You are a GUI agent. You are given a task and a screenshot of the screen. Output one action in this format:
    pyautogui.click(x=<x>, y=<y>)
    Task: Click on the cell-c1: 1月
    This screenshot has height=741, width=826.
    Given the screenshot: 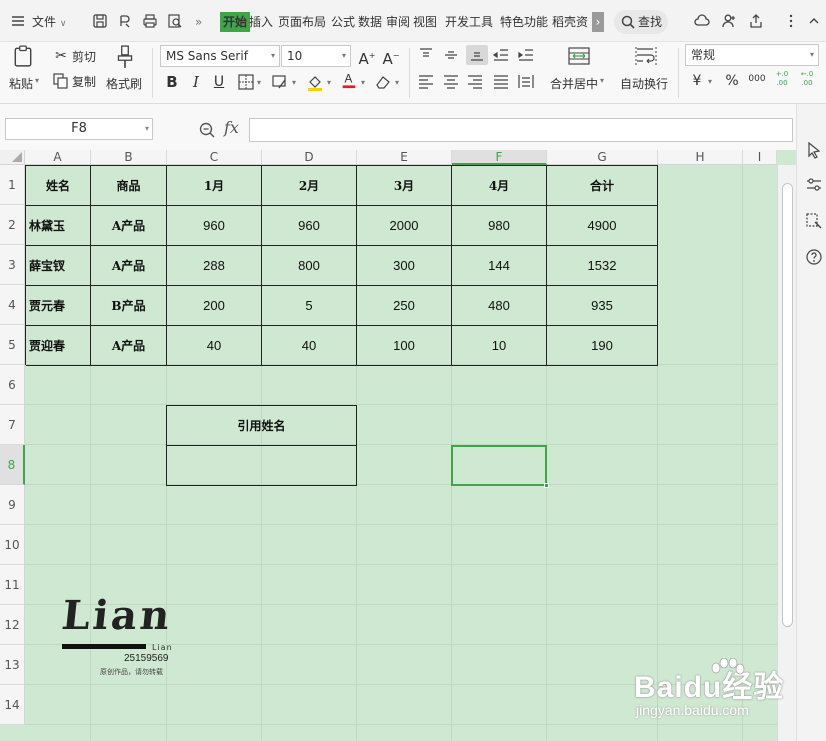 What is the action you would take?
    pyautogui.click(x=214, y=186)
    